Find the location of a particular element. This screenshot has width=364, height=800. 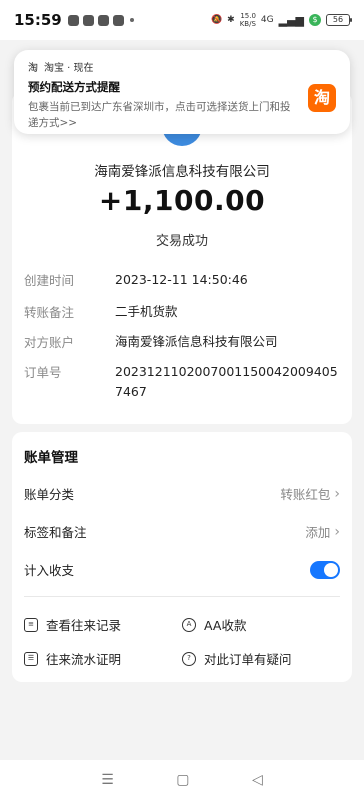

include-income-row: 计入收支 is located at coordinates (182, 569).